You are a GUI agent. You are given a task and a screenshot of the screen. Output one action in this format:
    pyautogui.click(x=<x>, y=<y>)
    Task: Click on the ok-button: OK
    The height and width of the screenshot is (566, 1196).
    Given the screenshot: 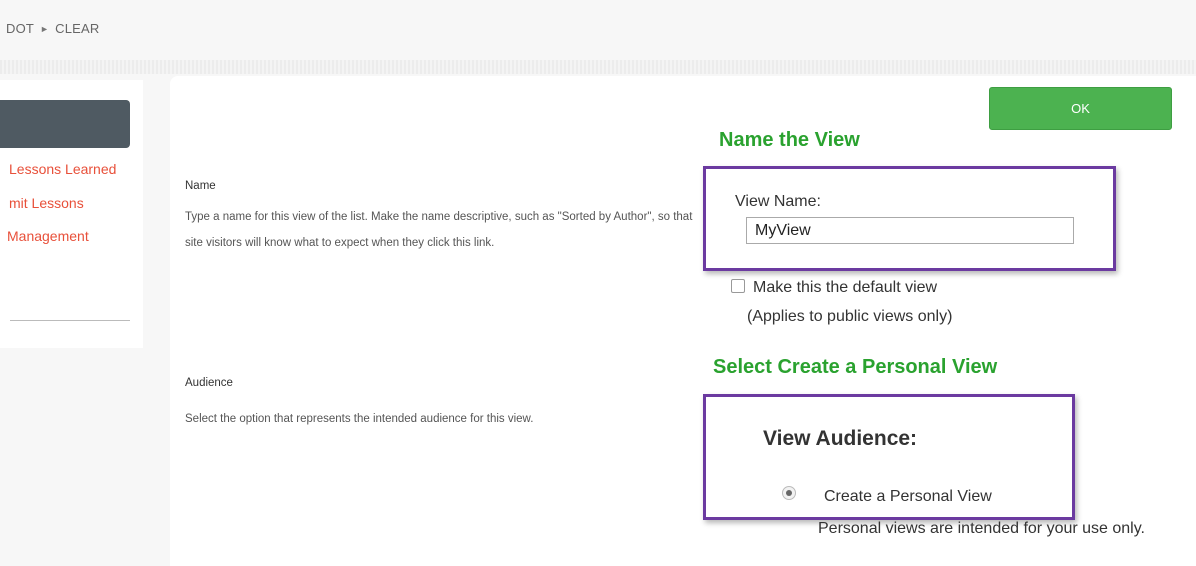 What is the action you would take?
    pyautogui.click(x=1080, y=108)
    